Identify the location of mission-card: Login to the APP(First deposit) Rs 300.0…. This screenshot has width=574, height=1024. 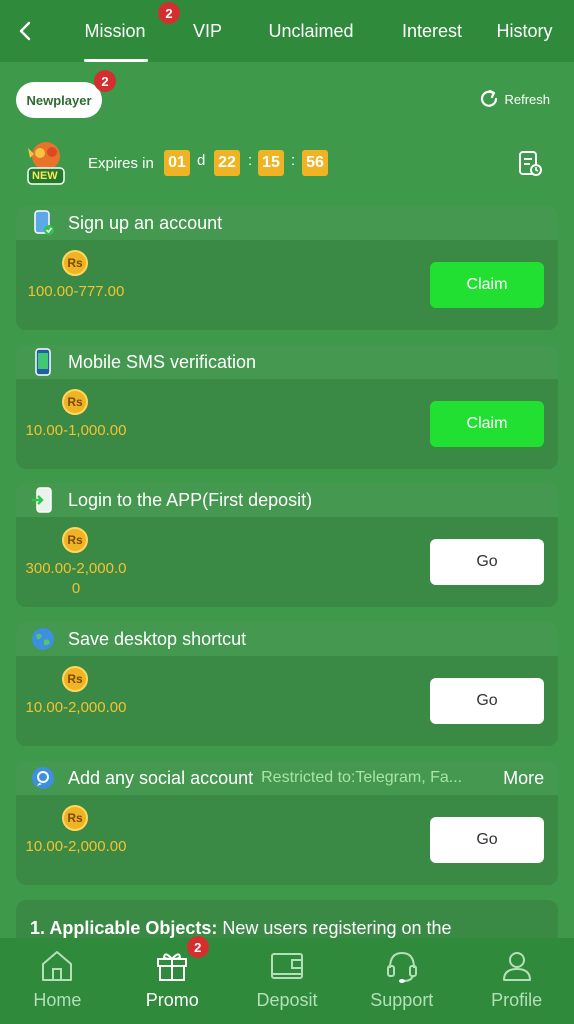
(287, 545).